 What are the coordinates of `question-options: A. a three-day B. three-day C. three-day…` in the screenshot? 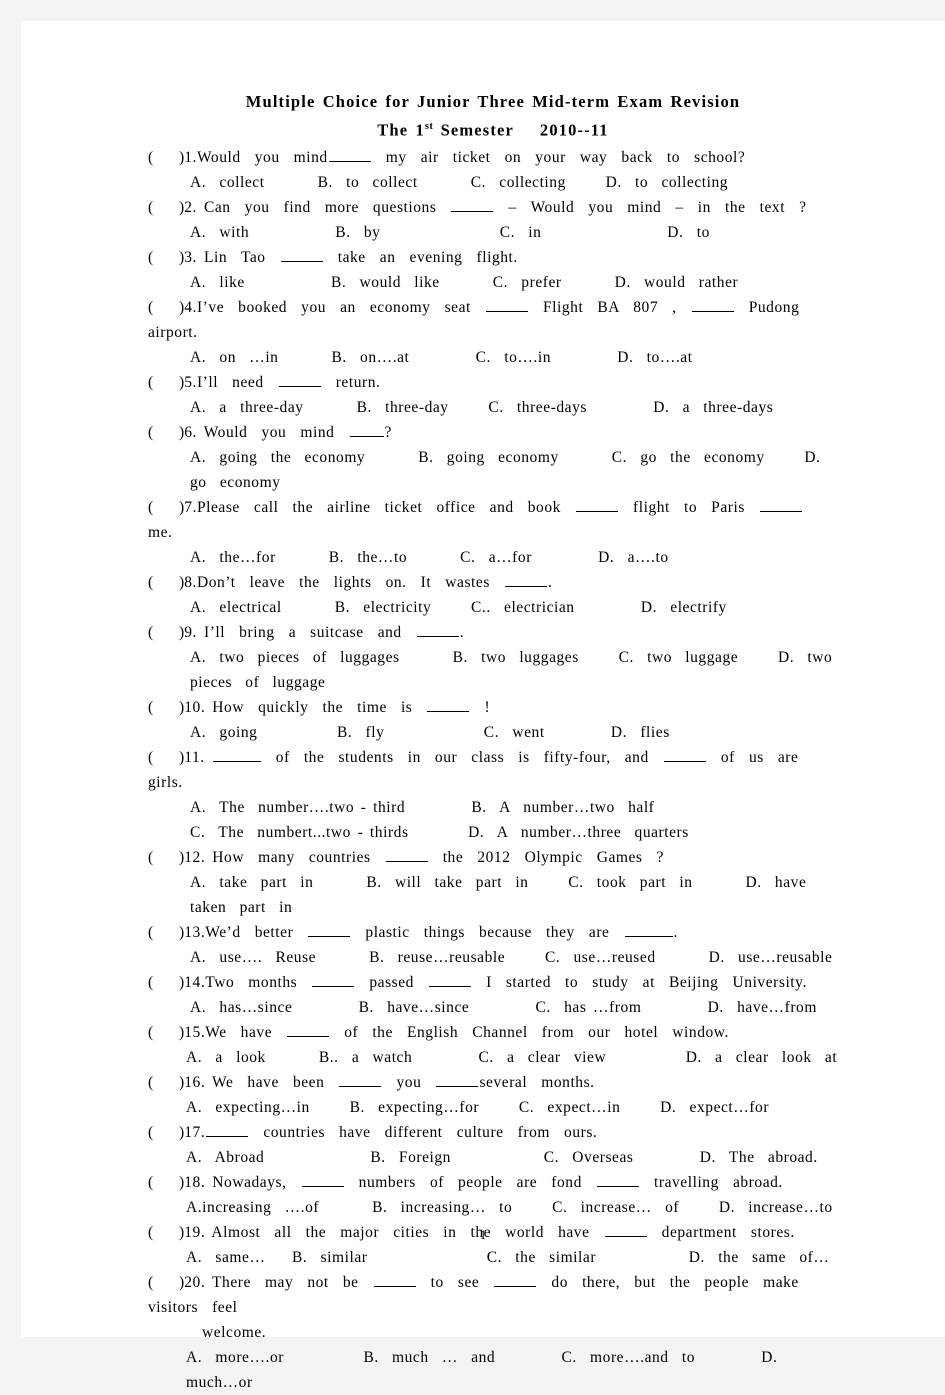 It's located at (493, 407).